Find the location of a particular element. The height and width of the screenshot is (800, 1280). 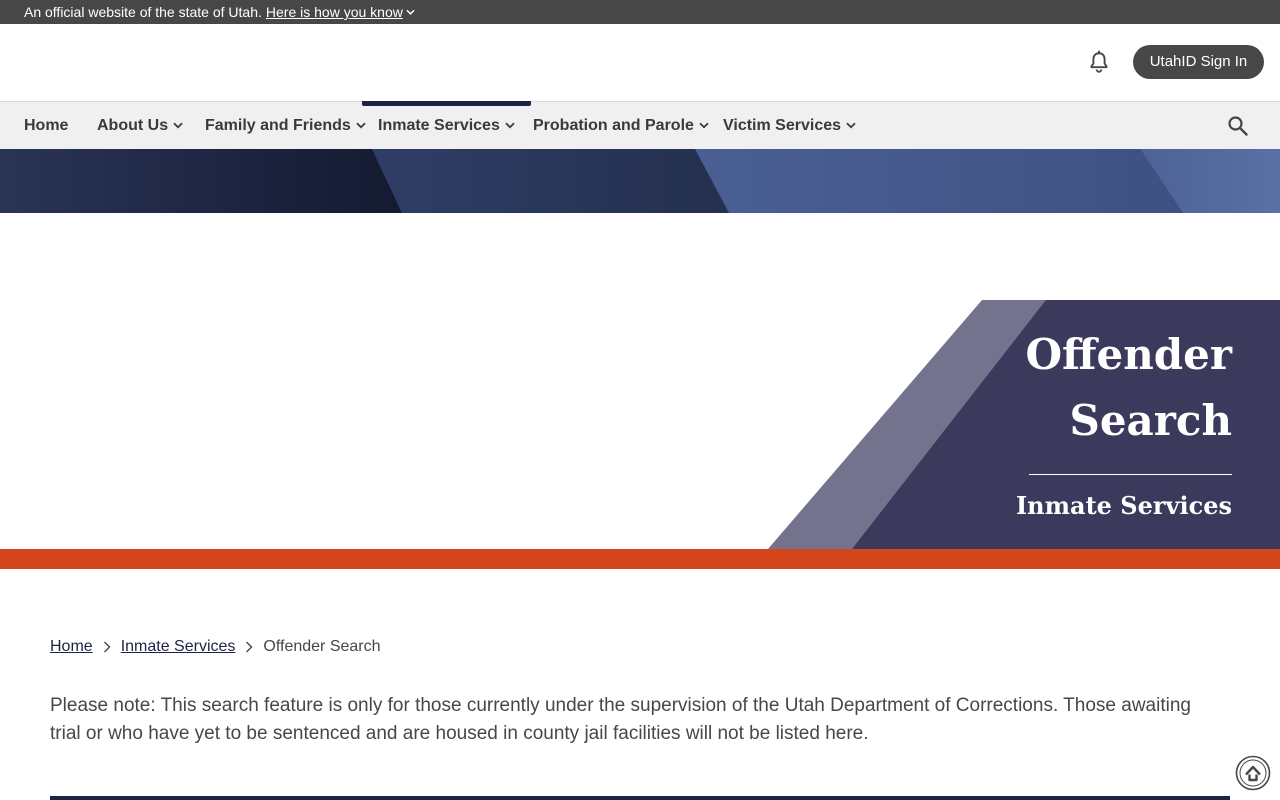

utahid-sign-in-button: UtahID Sign In is located at coordinates (1198, 62).